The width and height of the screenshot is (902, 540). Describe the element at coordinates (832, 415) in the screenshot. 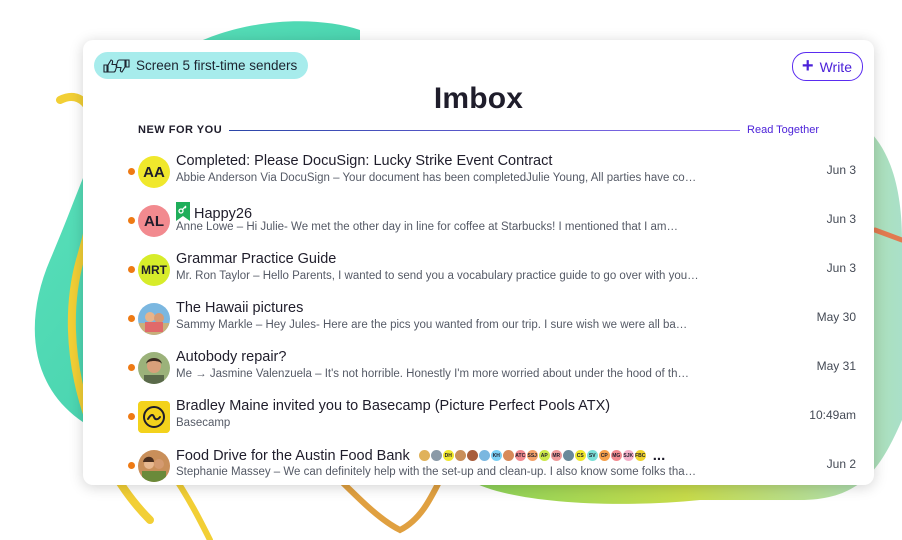

I see `email-date: 10:49am` at that location.